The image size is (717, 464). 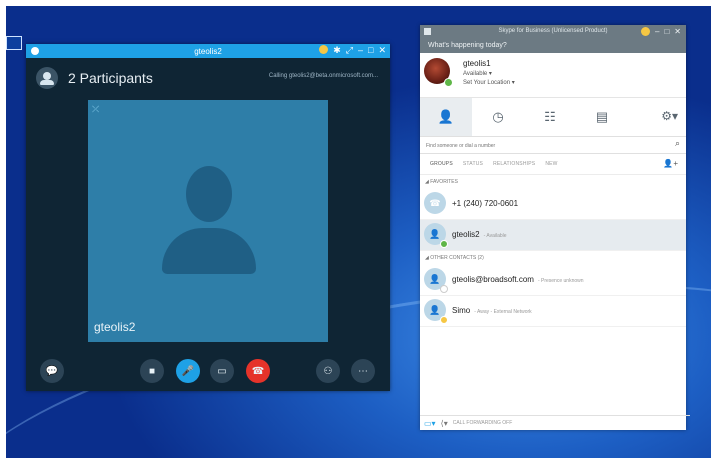 I want to click on phone-contact-icon: ☎, so click(x=435, y=203).